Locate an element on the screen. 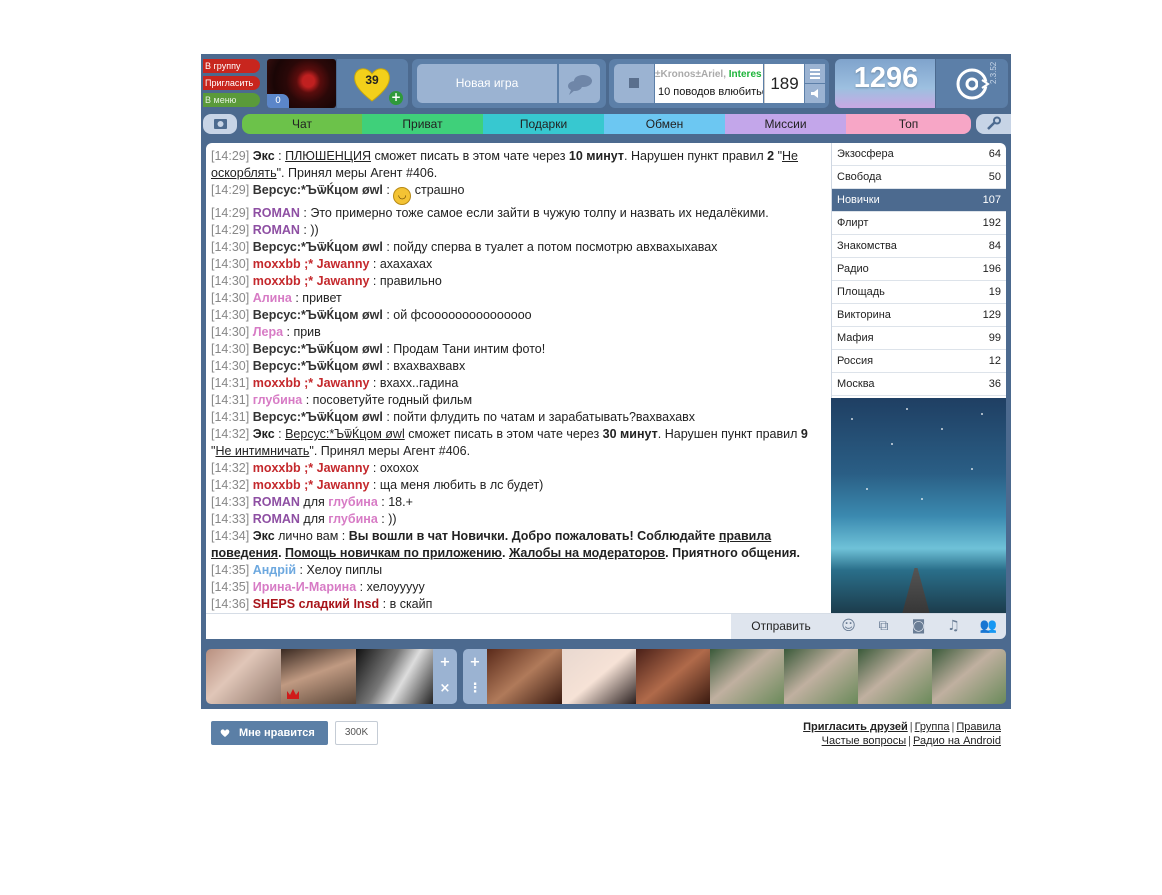 Image resolution: width=1162 pixels, height=895 pixels. room-item: Площадь 19 is located at coordinates (919, 292).